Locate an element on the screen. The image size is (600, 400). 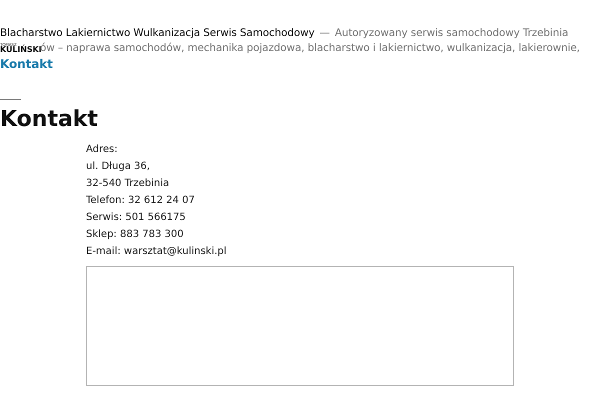
page-title: Kontakt is located at coordinates (49, 120).